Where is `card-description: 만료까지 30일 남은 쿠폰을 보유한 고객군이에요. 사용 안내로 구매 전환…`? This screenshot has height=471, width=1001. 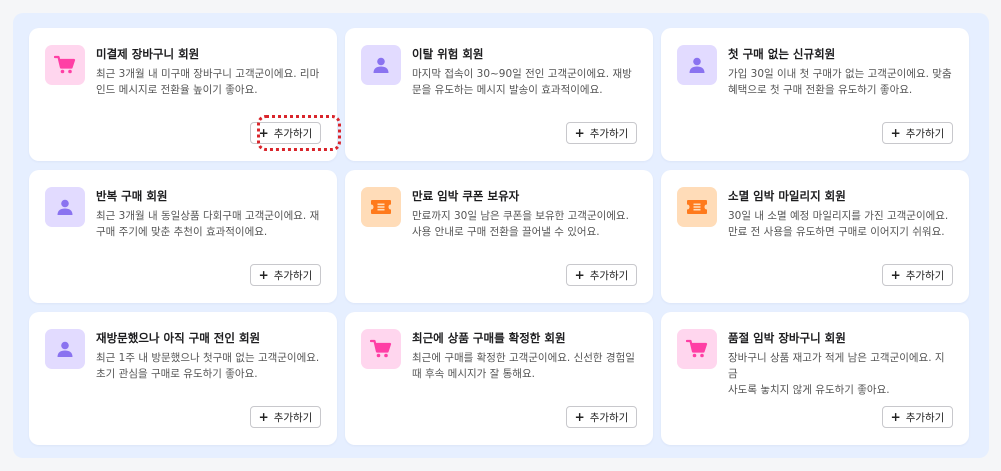
card-description: 만료까지 30일 남은 쿠폰을 보유한 고객군이에요. 사용 안내로 구매 전환… is located at coordinates (524, 224).